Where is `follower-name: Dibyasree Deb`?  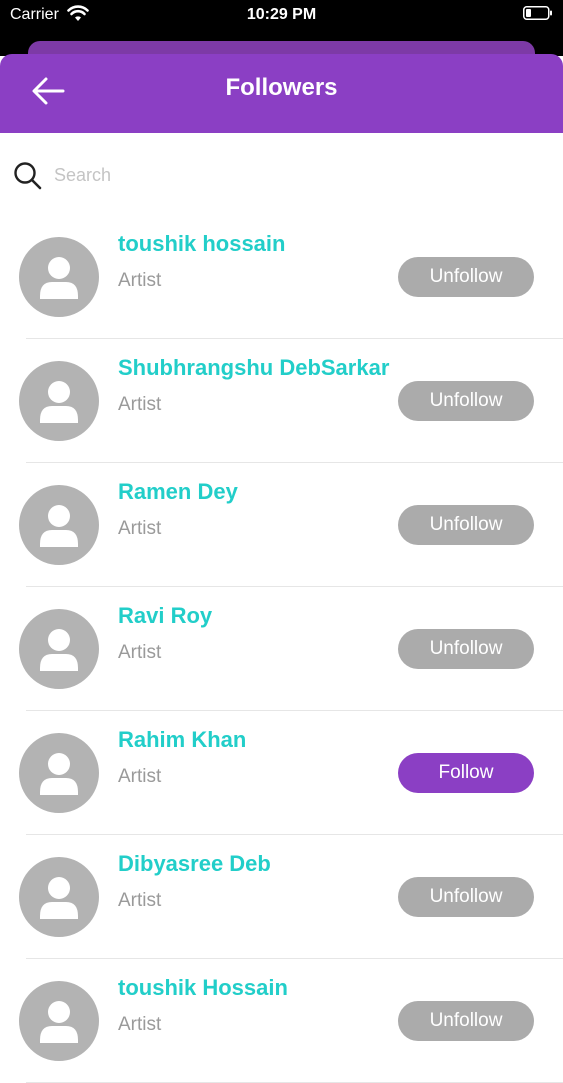
follower-name: Dibyasree Deb is located at coordinates (194, 863).